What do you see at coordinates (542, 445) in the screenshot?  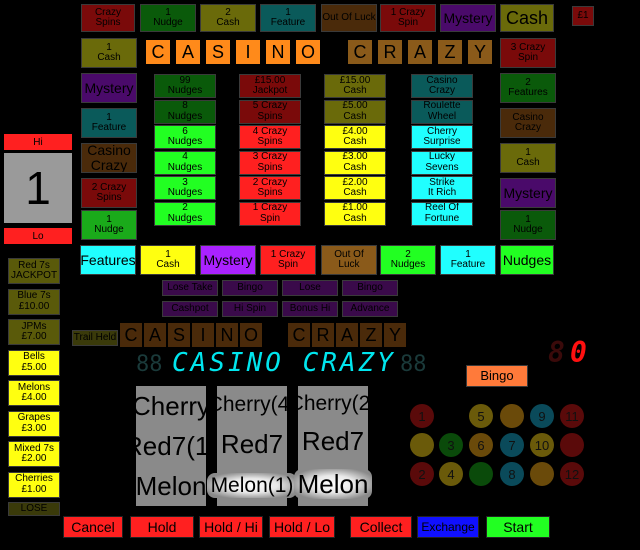 I see `bingo-ball: 10` at bounding box center [542, 445].